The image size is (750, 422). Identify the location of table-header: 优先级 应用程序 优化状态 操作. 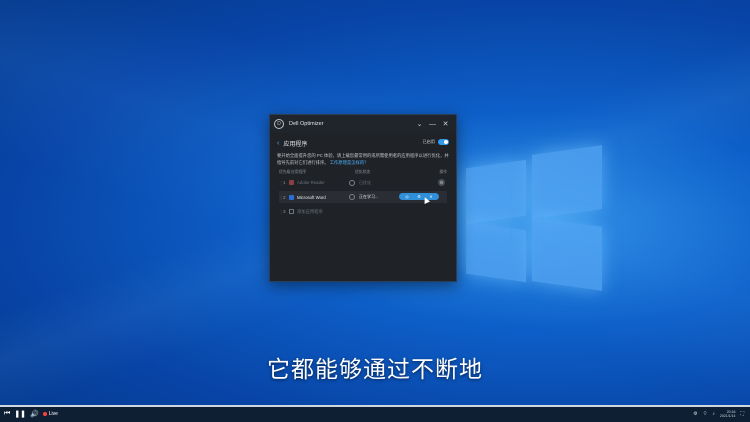
(363, 172).